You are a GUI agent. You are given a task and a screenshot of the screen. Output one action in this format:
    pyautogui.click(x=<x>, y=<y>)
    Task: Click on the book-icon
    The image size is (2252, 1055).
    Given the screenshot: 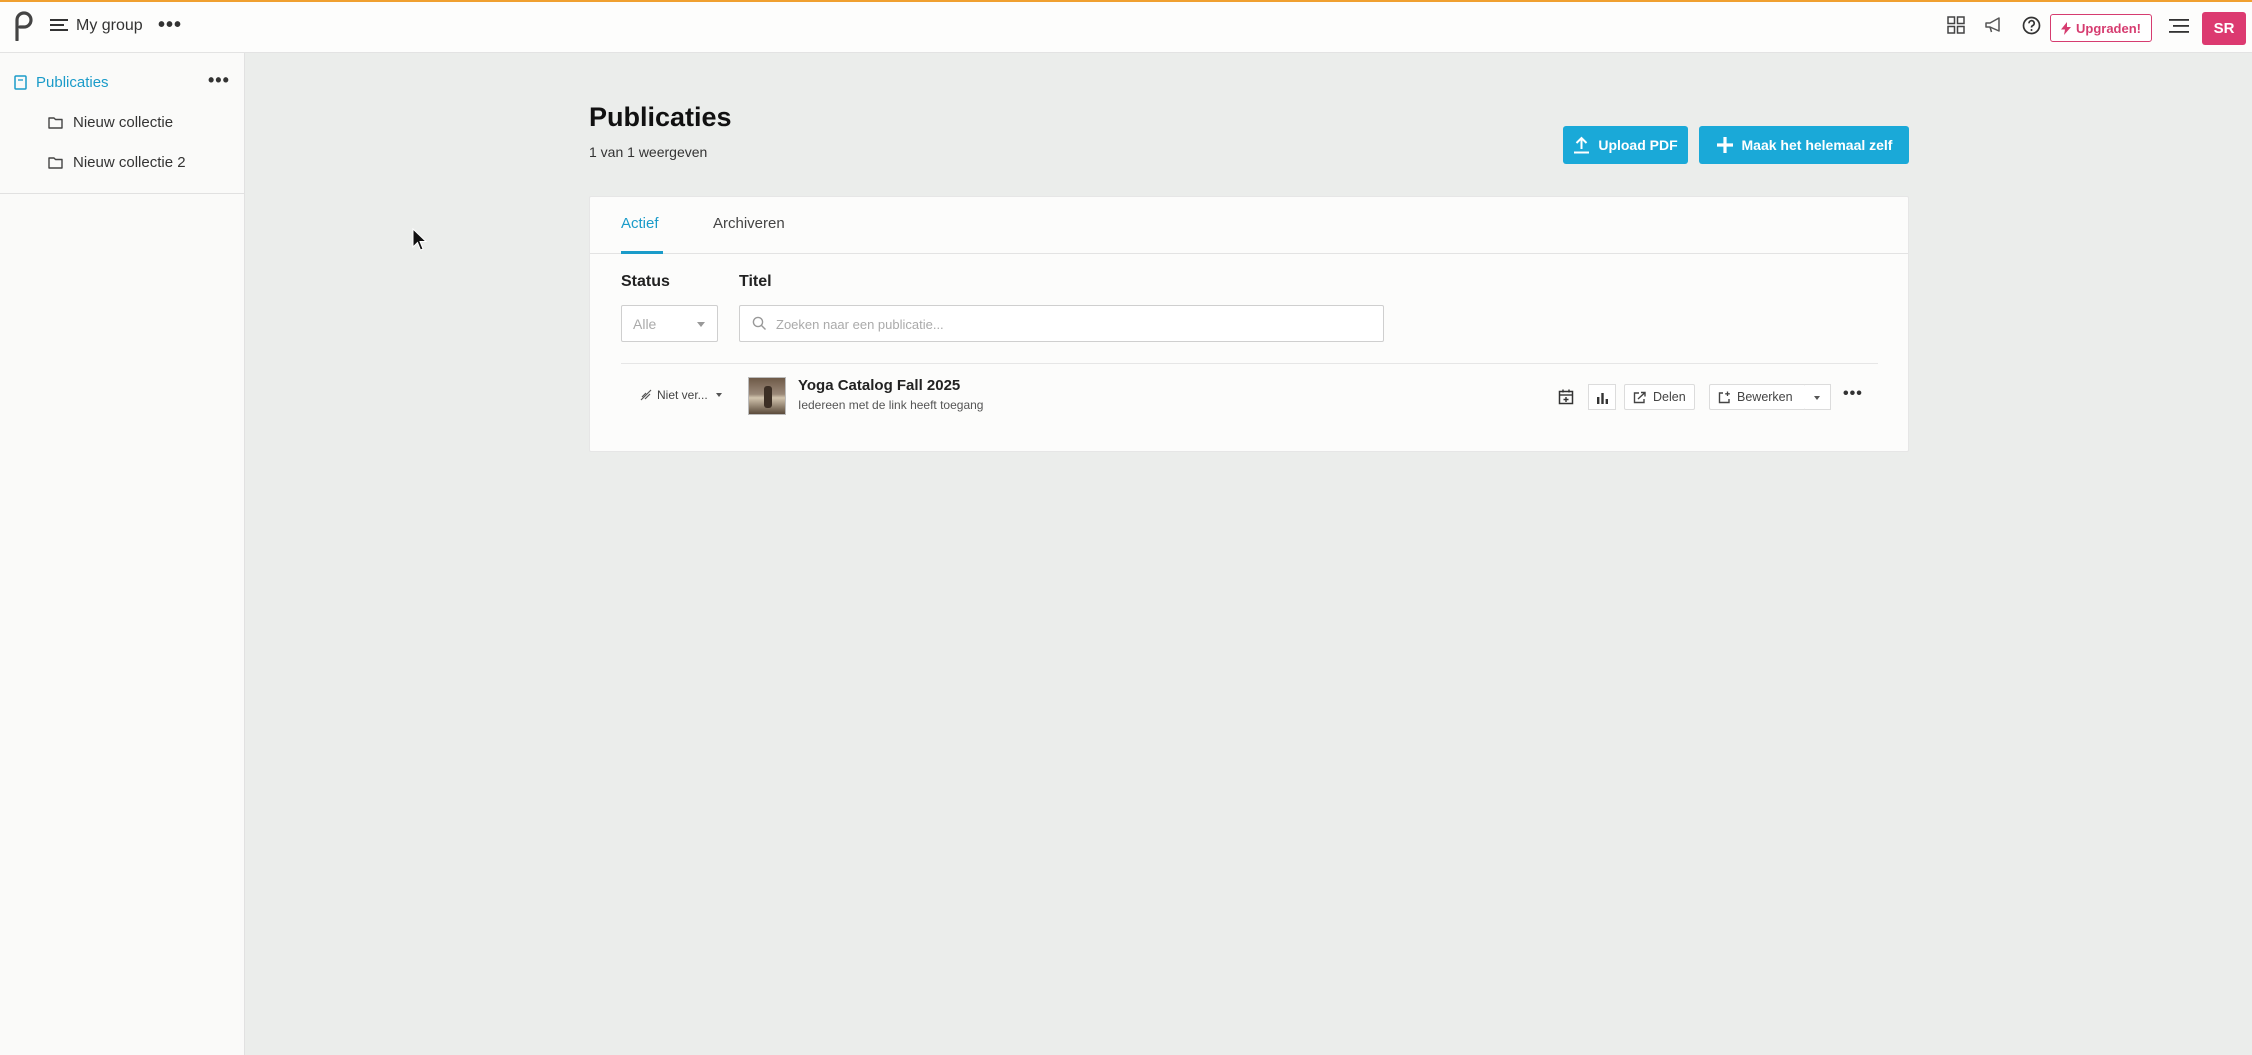 What is the action you would take?
    pyautogui.click(x=20, y=82)
    